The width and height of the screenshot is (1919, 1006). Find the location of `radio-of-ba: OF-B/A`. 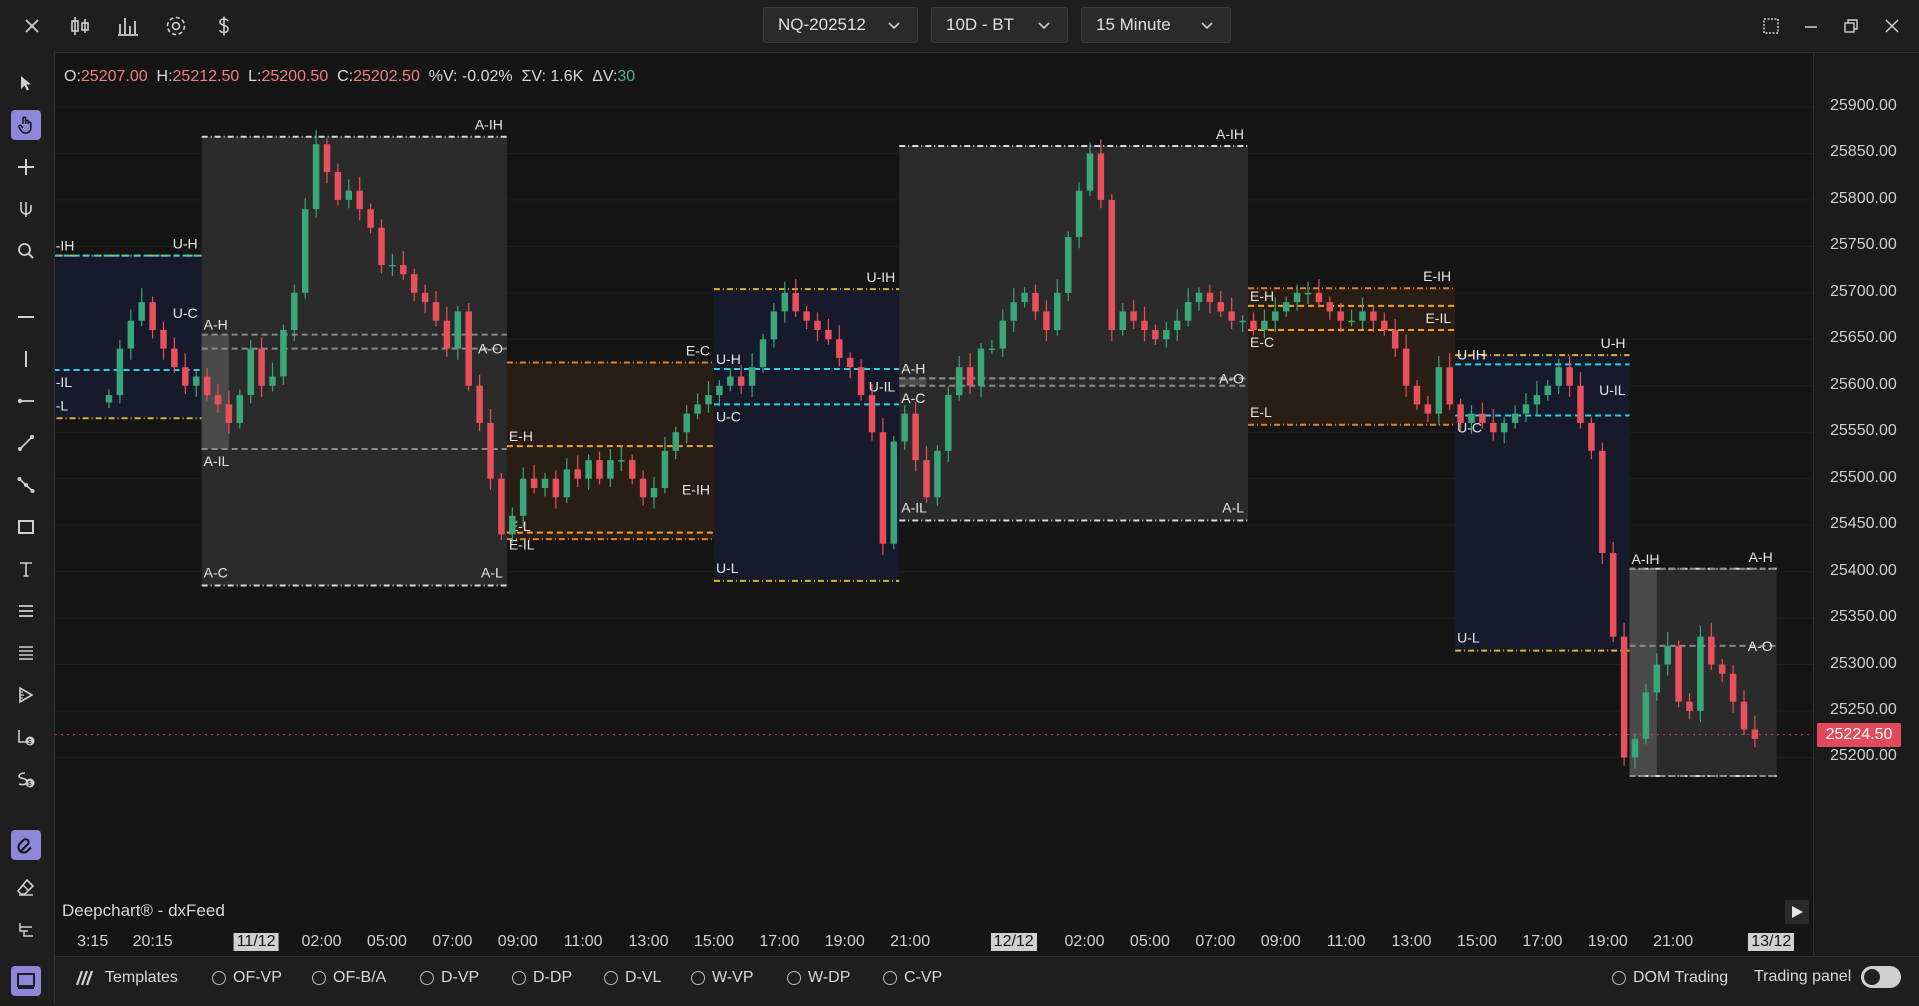

radio-of-ba: OF-B/A is located at coordinates (349, 978).